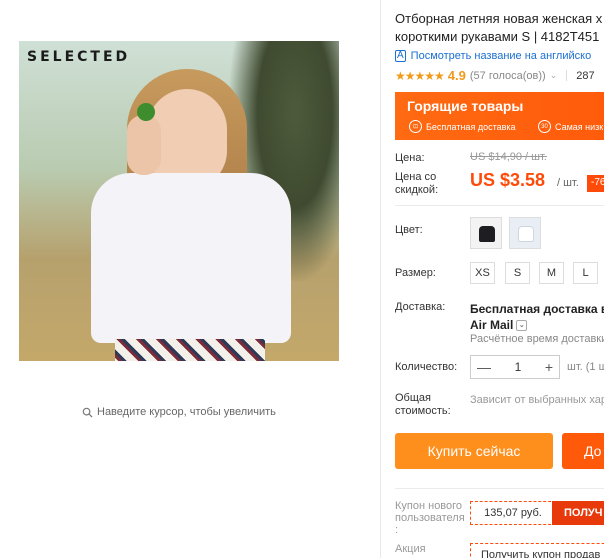  I want to click on lowest-price-text: Самая низк, so click(579, 126).